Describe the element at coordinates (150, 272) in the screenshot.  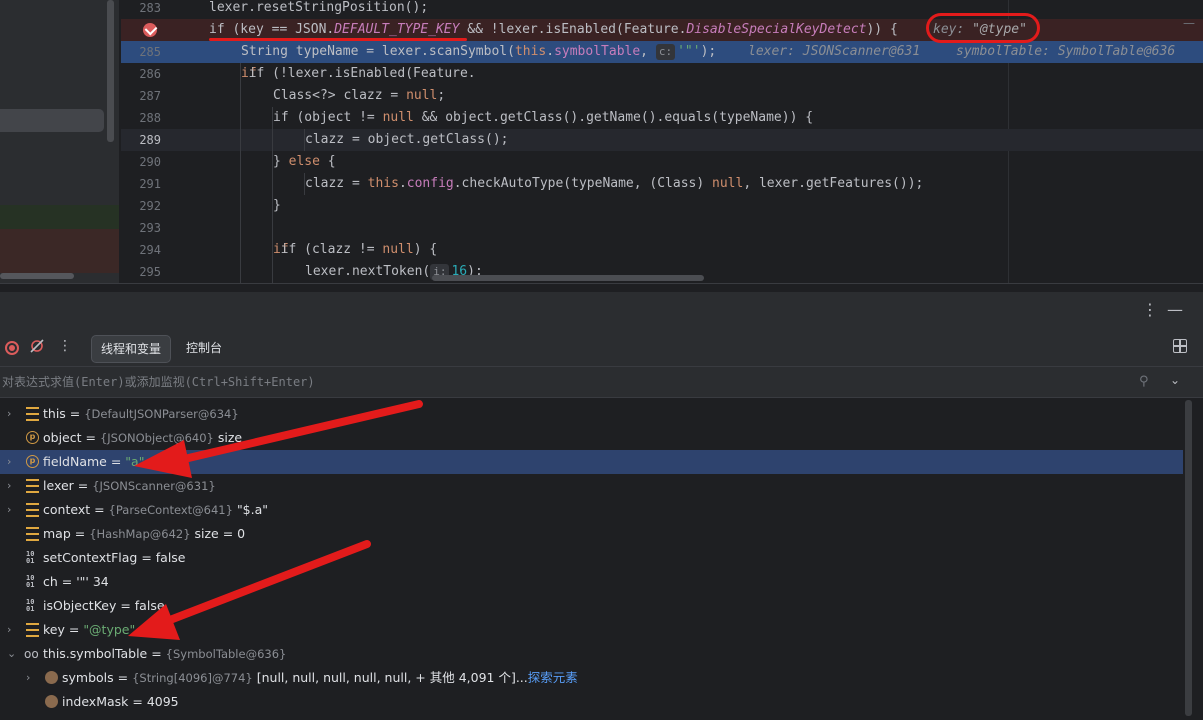
I see `line-number: 295` at that location.